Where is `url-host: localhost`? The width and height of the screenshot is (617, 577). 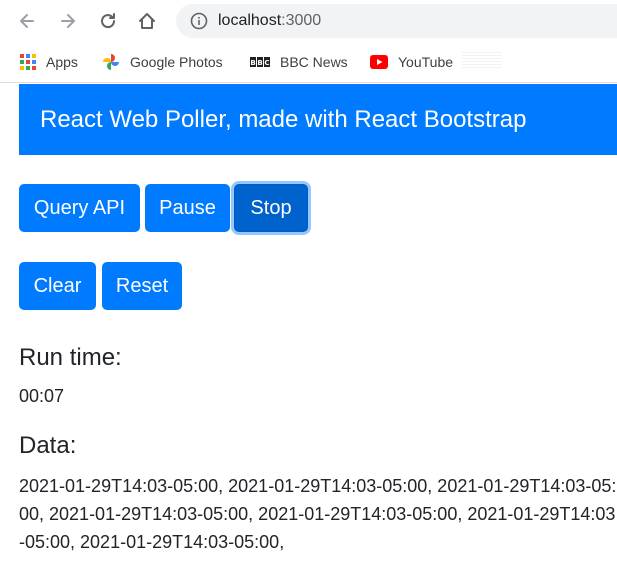 url-host: localhost is located at coordinates (250, 20).